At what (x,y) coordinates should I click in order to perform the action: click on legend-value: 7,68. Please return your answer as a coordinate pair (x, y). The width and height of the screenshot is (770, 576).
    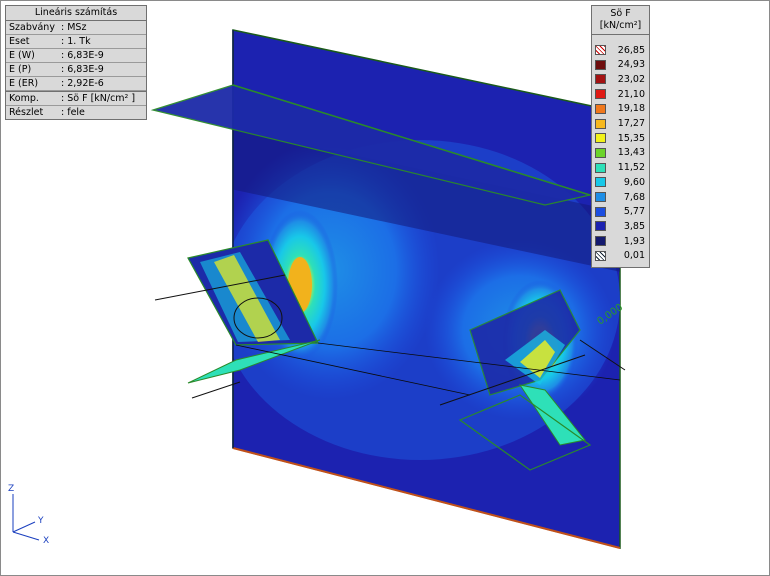
    Looking at the image, I should click on (634, 197).